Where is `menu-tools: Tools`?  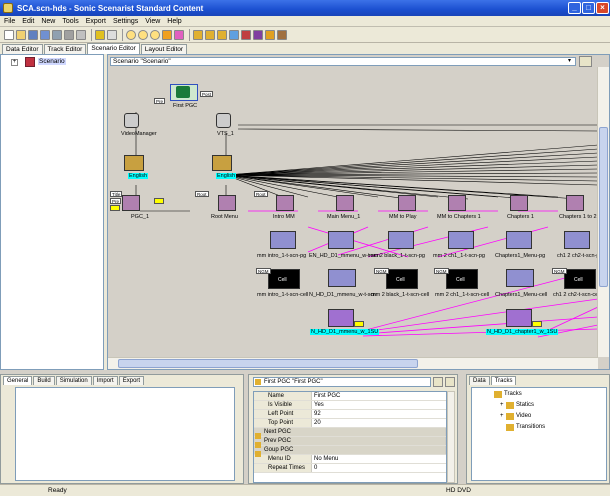
menu-tools: Tools is located at coordinates (70, 21).